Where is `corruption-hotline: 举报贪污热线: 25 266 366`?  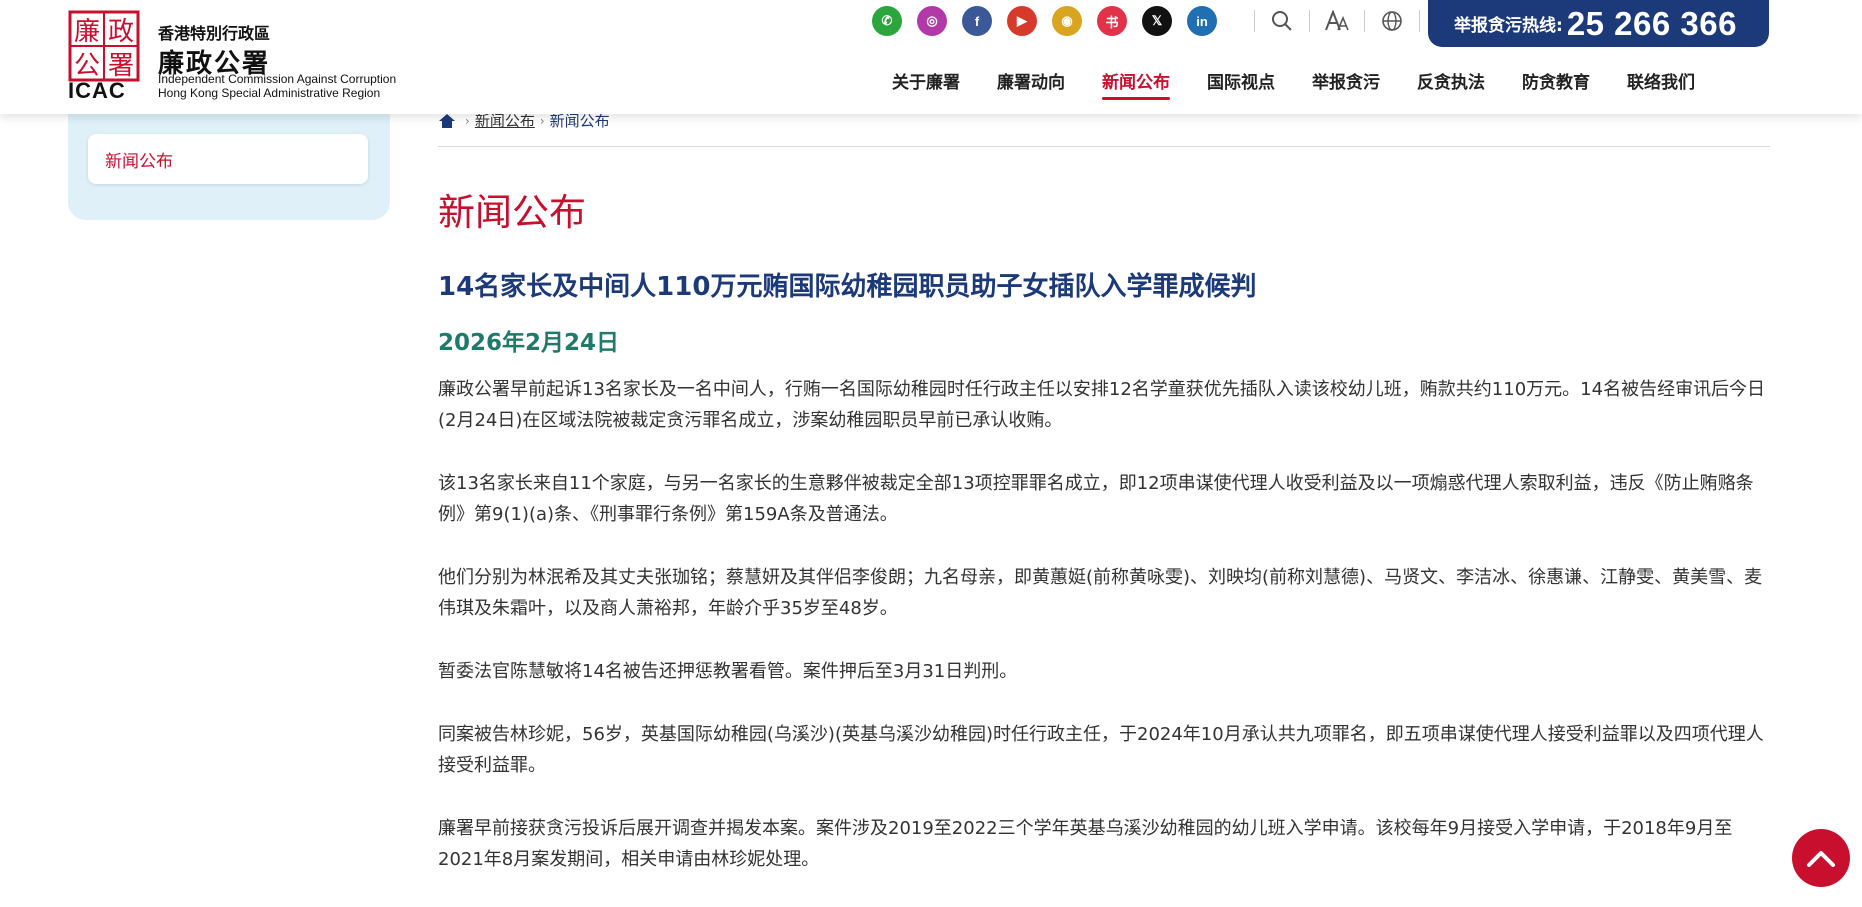
corruption-hotline: 举报贪污热线: 25 266 366 is located at coordinates (1598, 23).